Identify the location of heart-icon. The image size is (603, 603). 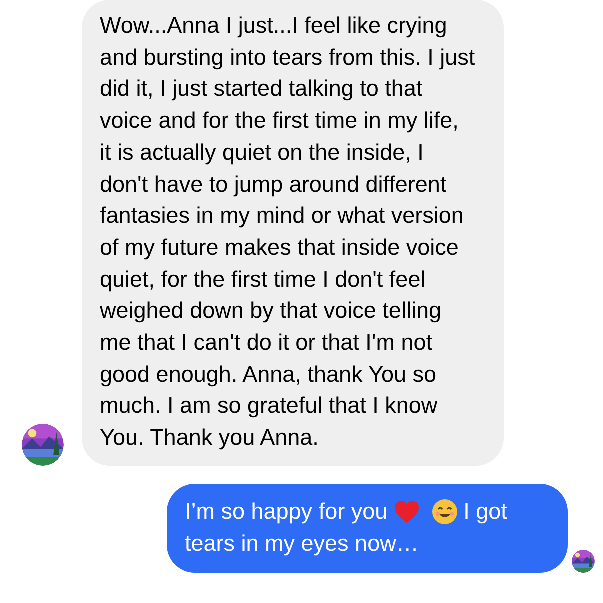
(407, 512).